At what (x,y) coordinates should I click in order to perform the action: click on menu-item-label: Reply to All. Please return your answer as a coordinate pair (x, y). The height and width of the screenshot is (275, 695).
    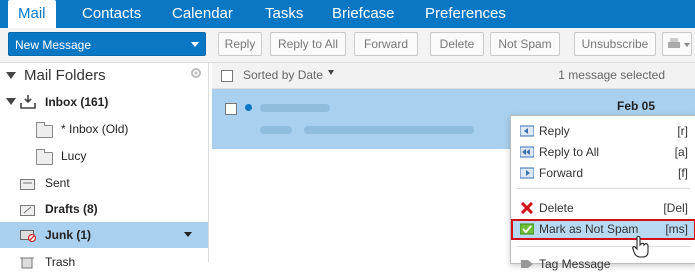
    Looking at the image, I should click on (569, 152).